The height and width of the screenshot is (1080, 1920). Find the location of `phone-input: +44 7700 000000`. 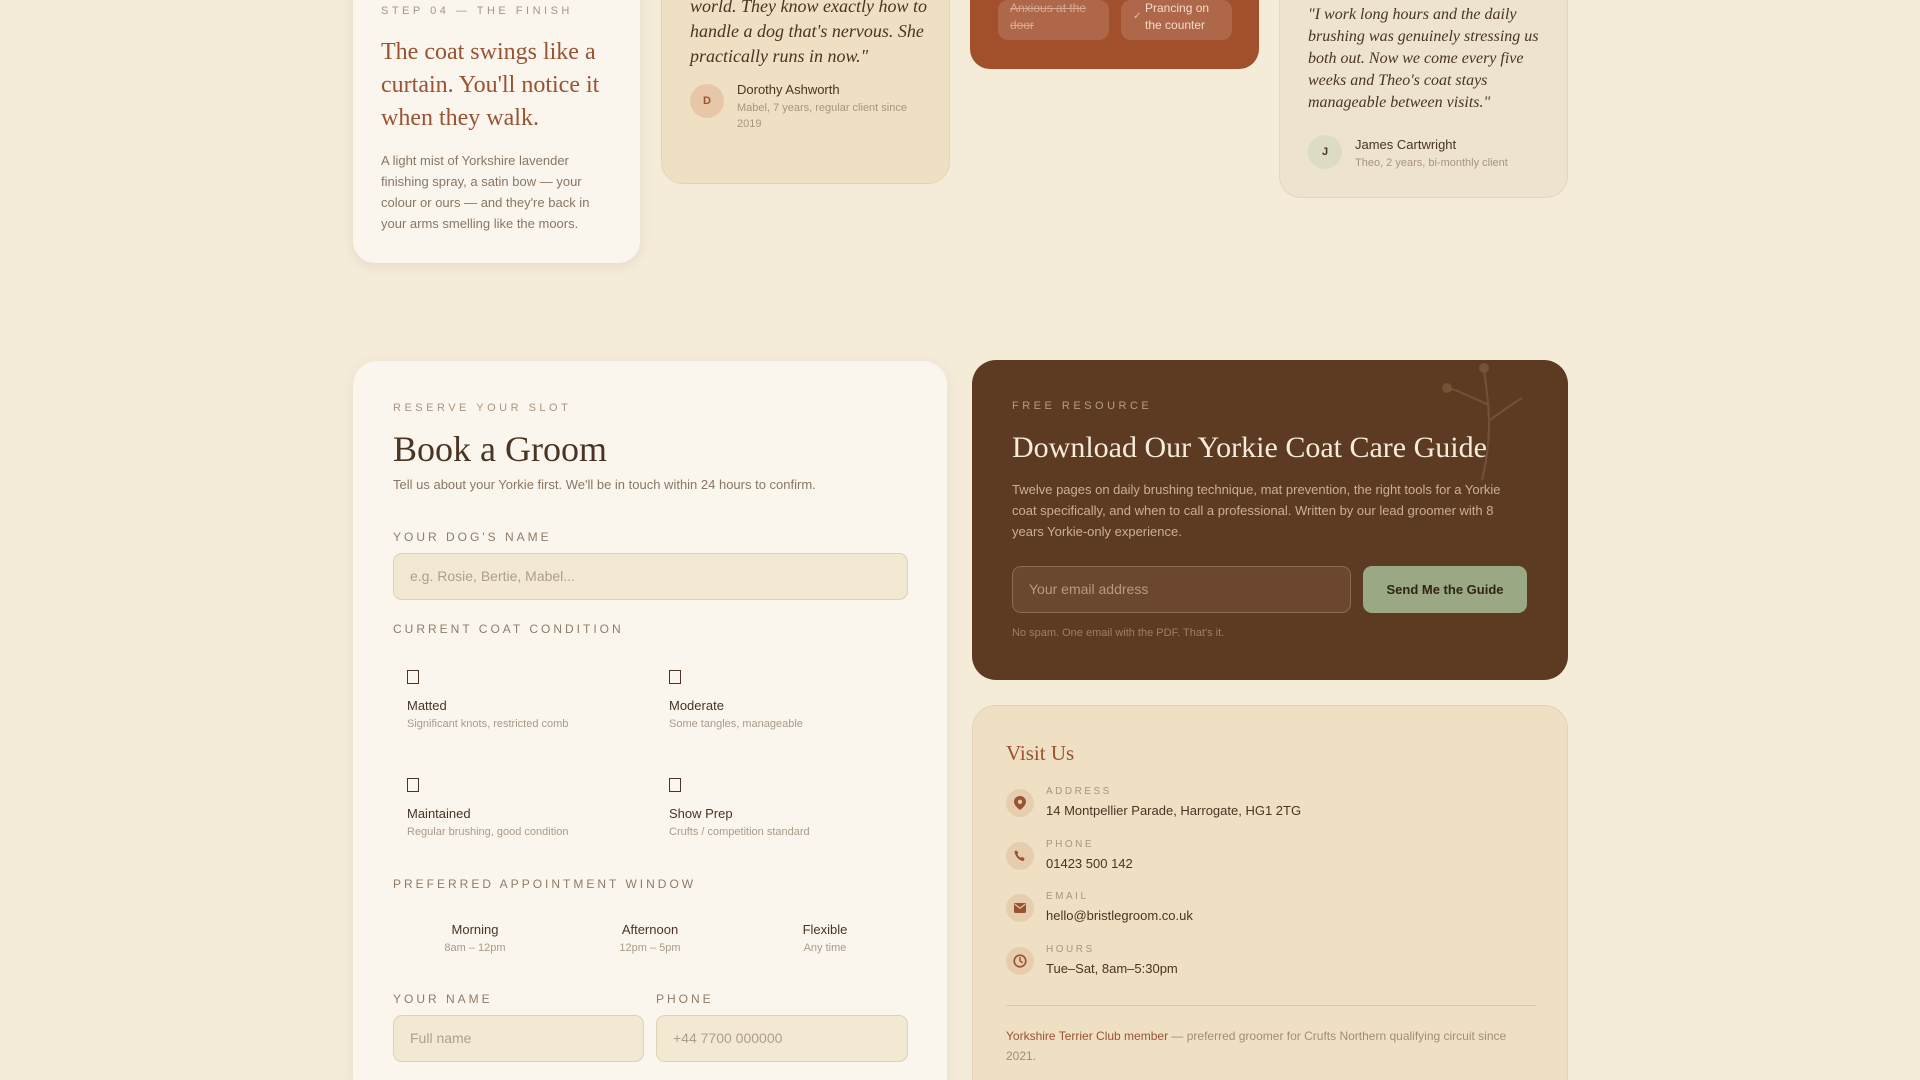

phone-input: +44 7700 000000 is located at coordinates (782, 1038).